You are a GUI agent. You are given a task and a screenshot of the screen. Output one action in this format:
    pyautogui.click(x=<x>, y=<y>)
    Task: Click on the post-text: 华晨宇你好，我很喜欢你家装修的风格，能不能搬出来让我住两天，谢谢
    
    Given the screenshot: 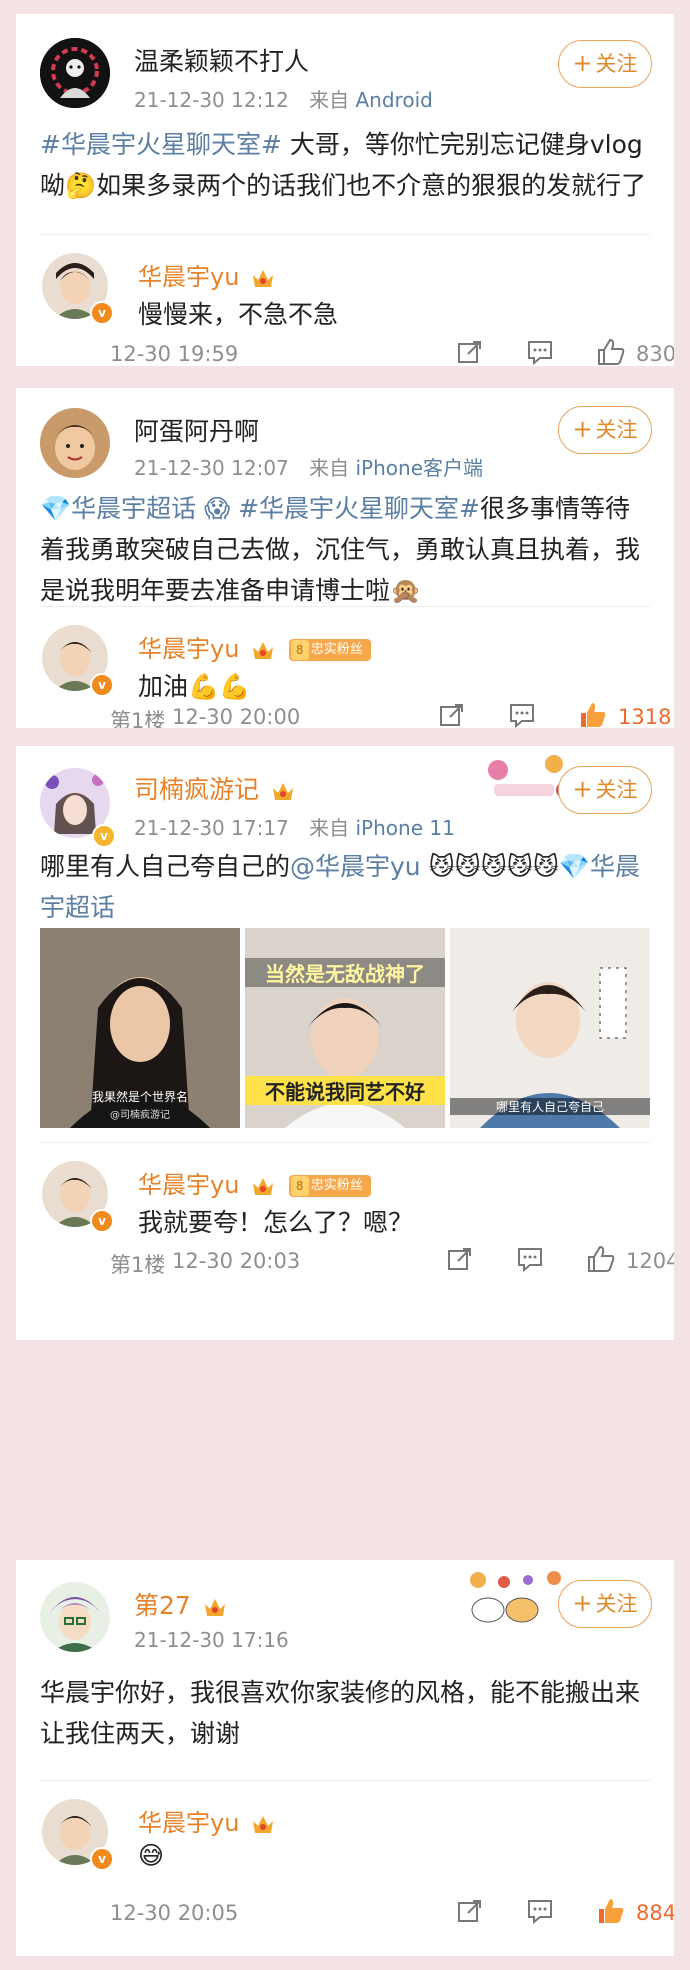 What is the action you would take?
    pyautogui.click(x=345, y=1720)
    